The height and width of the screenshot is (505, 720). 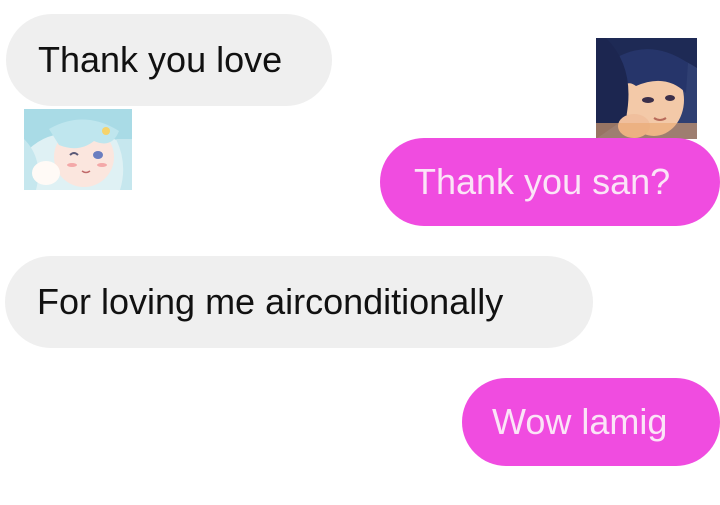 I want to click on incoming-message-bubble: For loving me airconditionally, so click(x=299, y=302).